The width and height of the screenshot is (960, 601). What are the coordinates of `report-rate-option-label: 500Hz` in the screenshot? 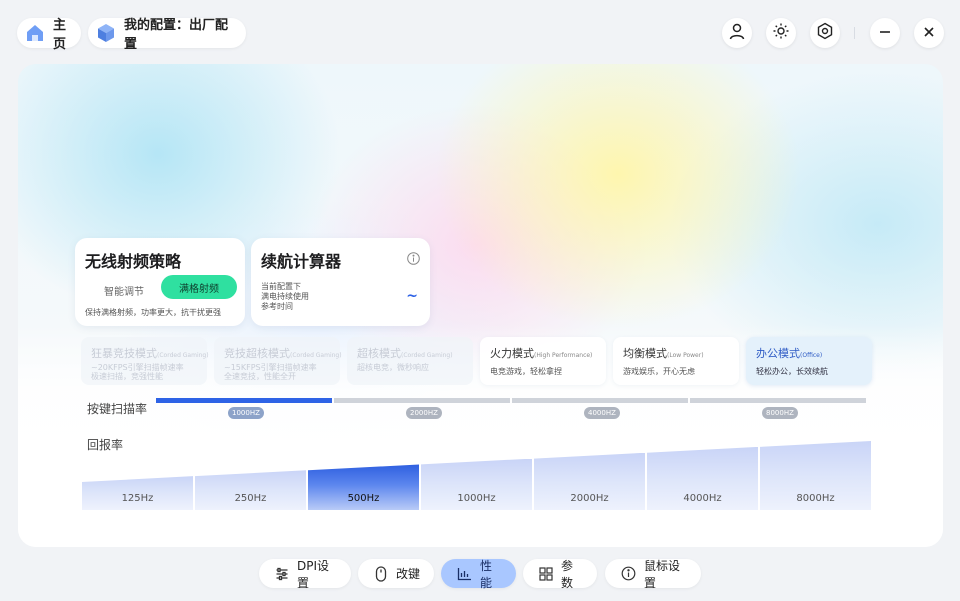 It's located at (363, 498).